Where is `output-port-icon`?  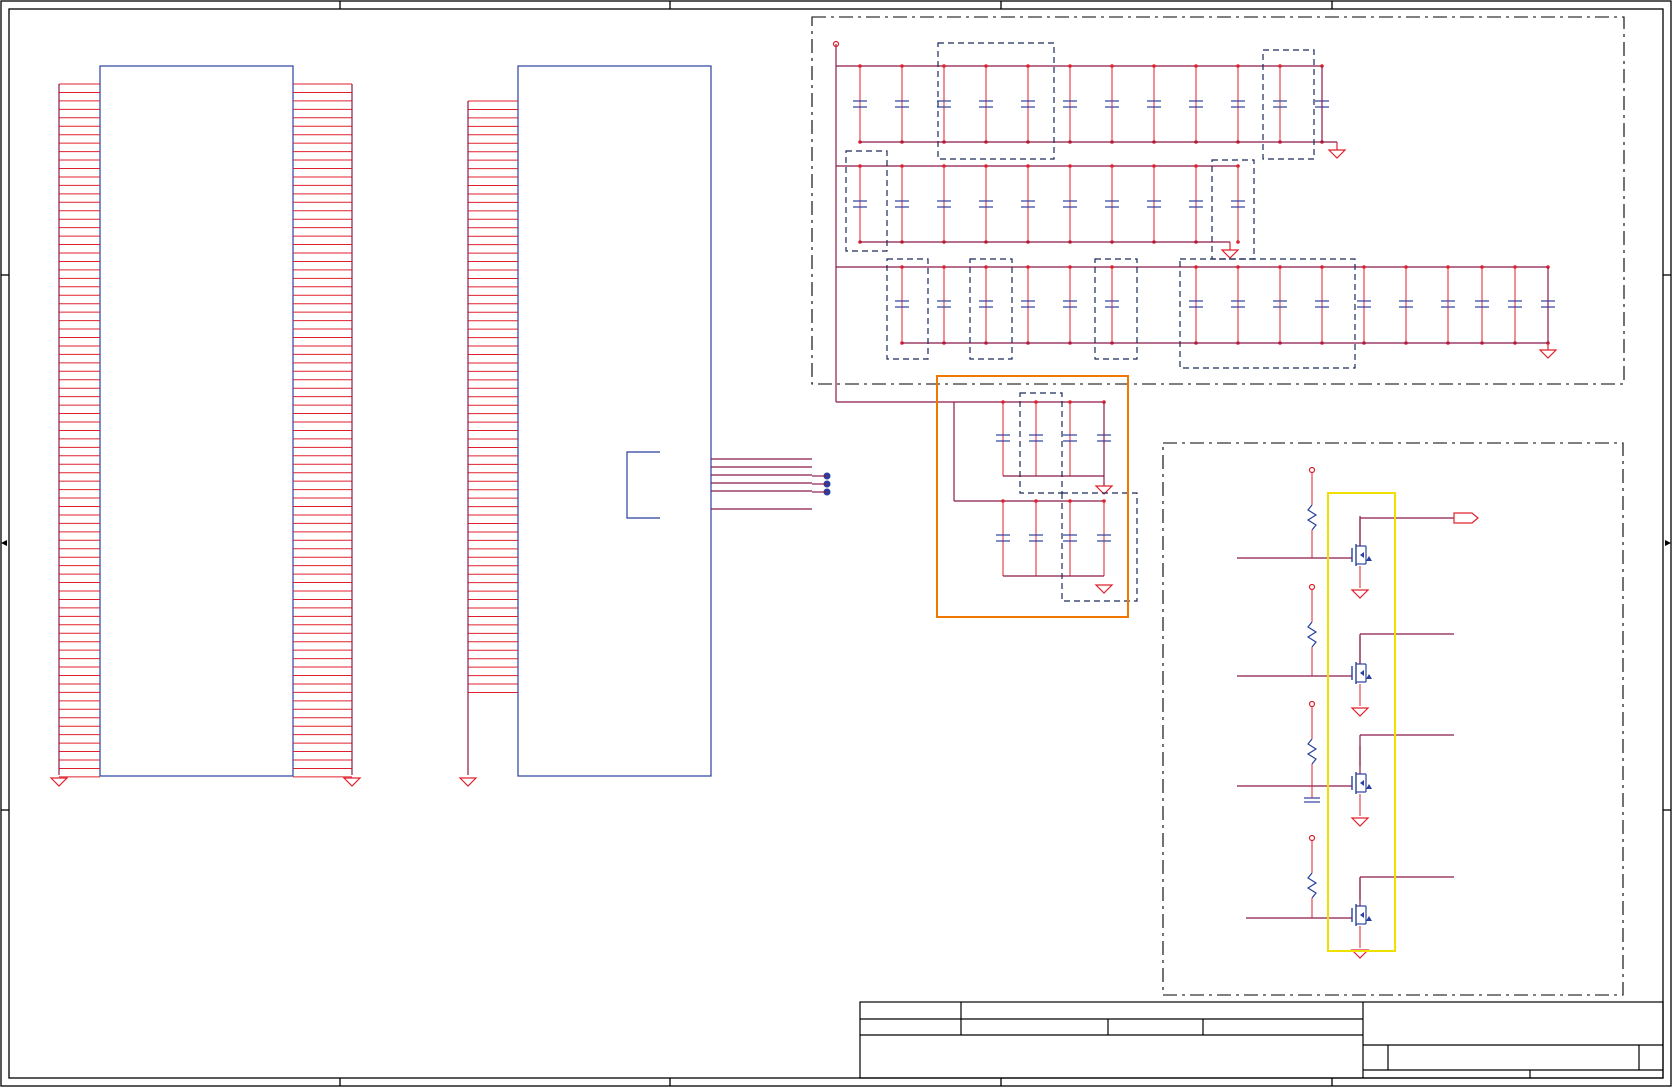 output-port-icon is located at coordinates (1466, 518).